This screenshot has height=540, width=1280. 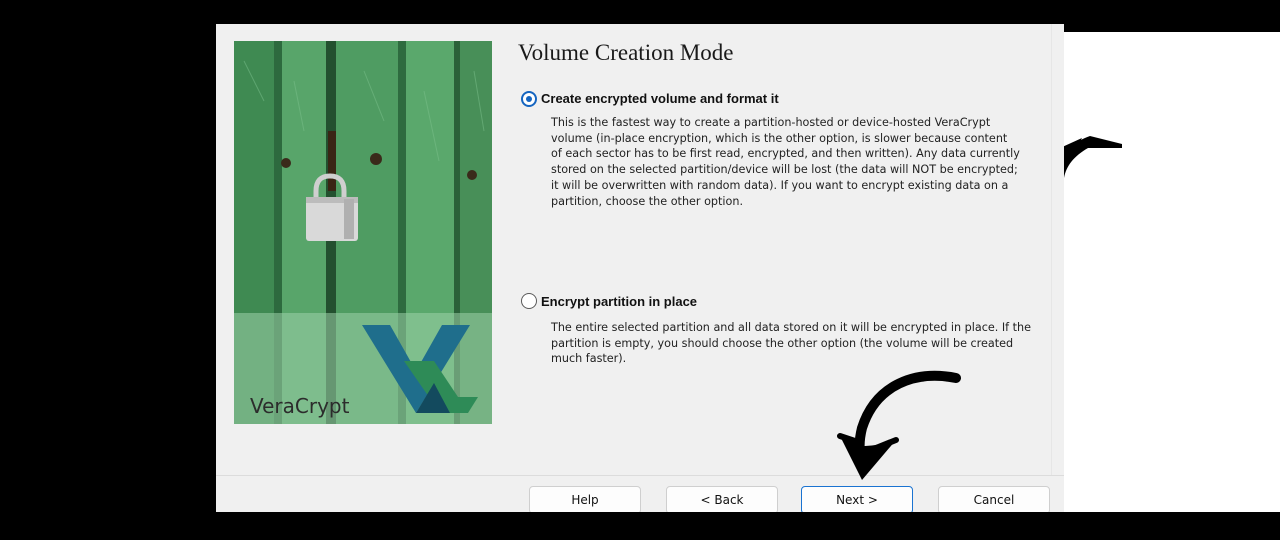 I want to click on veracrypt-banner-image: VeraCrypt, so click(x=363, y=232).